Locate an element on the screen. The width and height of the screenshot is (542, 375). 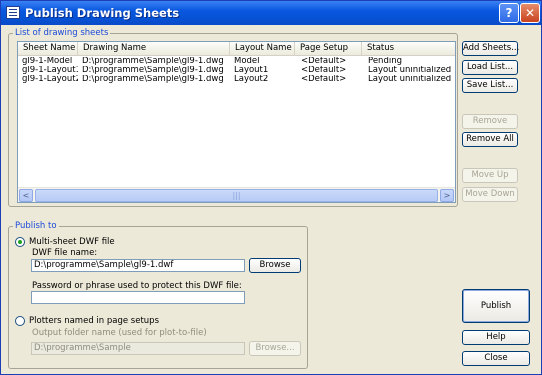
output-folder-input: D:\programme\Sample is located at coordinates (138, 348).